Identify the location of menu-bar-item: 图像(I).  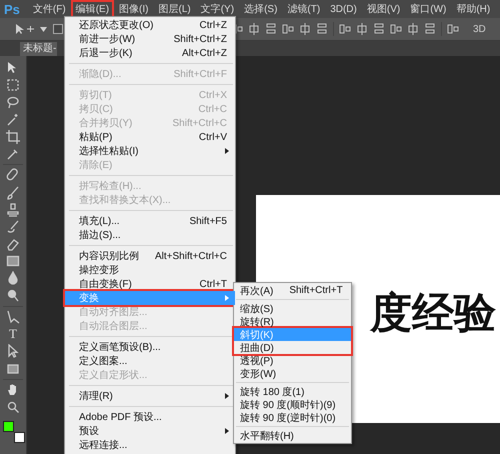
(134, 9).